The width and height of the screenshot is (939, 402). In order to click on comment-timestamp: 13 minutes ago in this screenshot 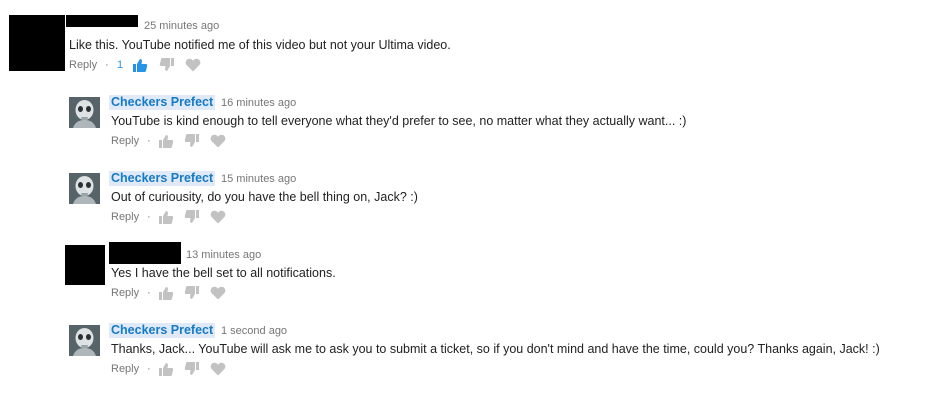, I will do `click(223, 255)`.